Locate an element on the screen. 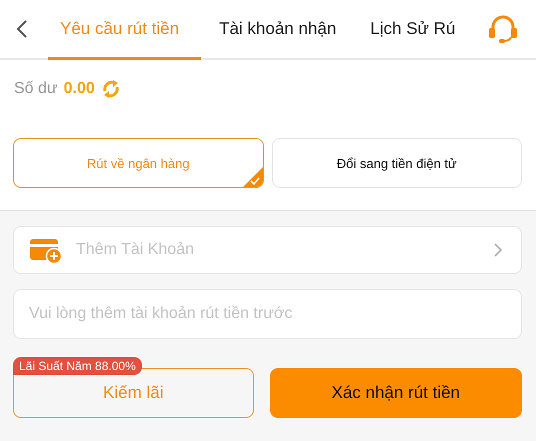 Image resolution: width=536 pixels, height=441 pixels. interest-badge: Lãi Suất Năm 88.00% is located at coordinates (77, 366).